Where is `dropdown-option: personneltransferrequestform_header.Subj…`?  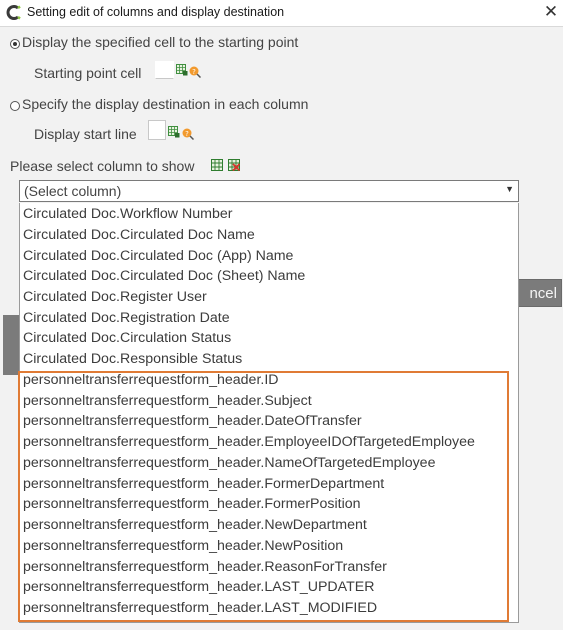 dropdown-option: personneltransferrequestform_header.Subj… is located at coordinates (167, 401).